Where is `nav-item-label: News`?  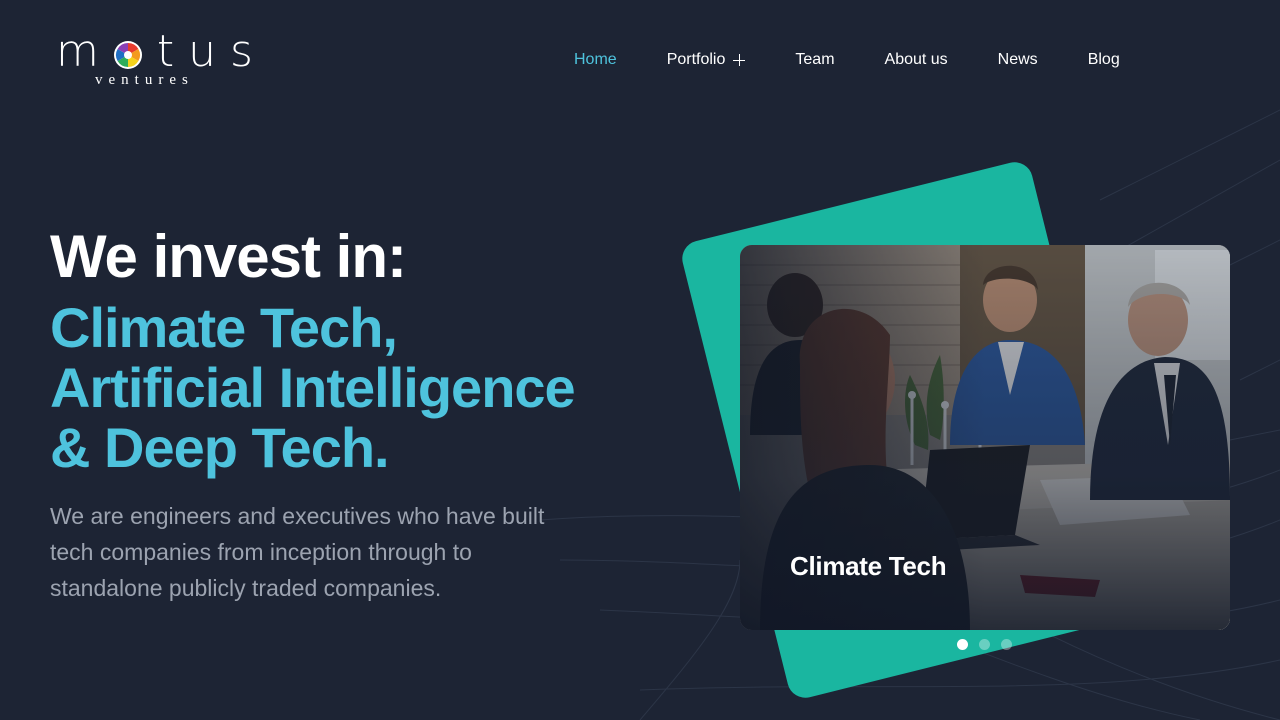
nav-item-label: News is located at coordinates (1017, 59).